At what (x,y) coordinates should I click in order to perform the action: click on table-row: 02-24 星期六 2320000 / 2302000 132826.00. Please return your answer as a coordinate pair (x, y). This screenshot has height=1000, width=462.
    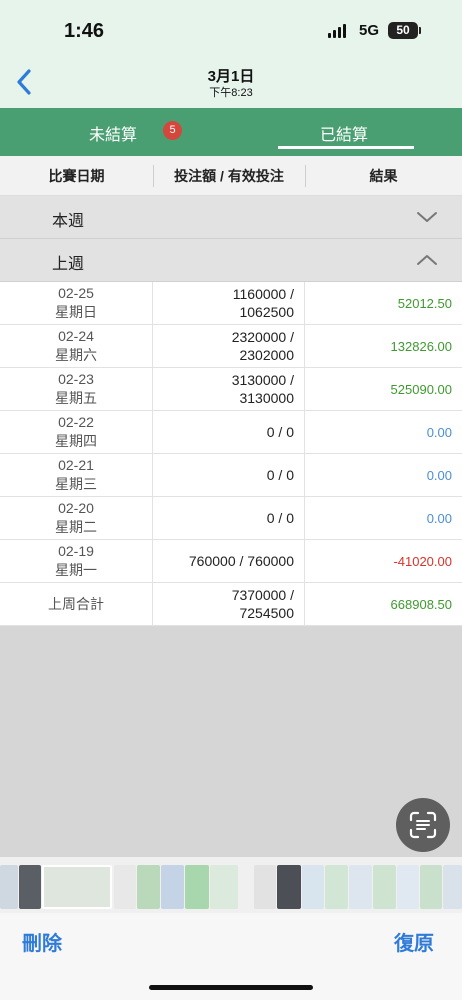
    Looking at the image, I should click on (231, 346).